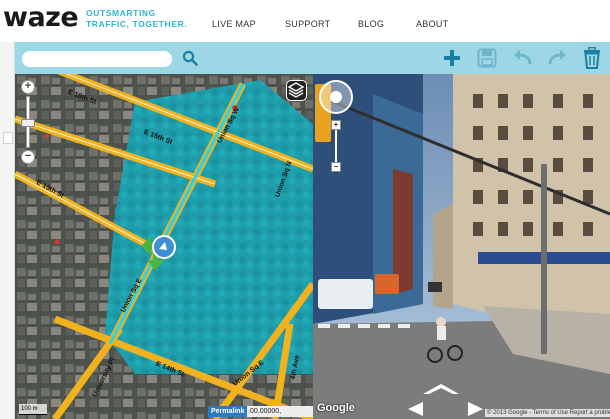  What do you see at coordinates (137, 24) in the screenshot?
I see `tagline-line-2: TRAFFIC, TOGETHER.` at bounding box center [137, 24].